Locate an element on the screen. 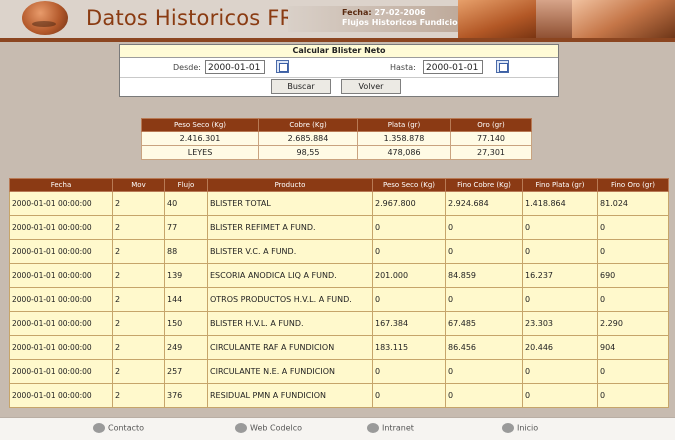 This screenshot has width=675, height=440. col-peso-header: Peso Seco (Kg) is located at coordinates (409, 185).